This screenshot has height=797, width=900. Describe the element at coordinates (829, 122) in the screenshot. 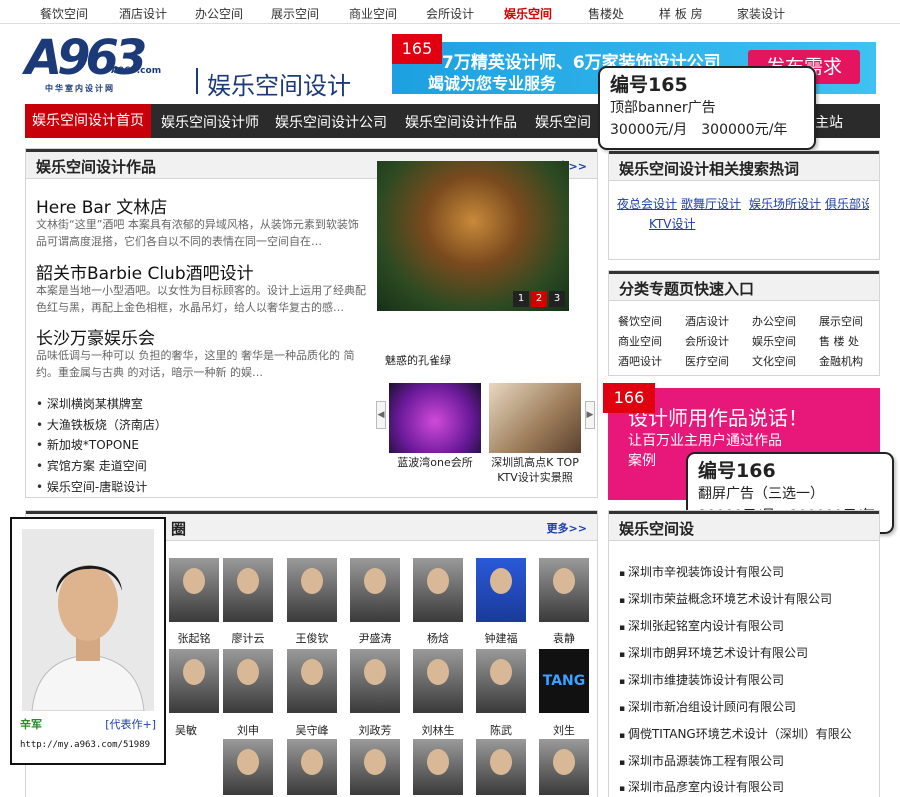

I see `nav-main-site: 主站` at that location.